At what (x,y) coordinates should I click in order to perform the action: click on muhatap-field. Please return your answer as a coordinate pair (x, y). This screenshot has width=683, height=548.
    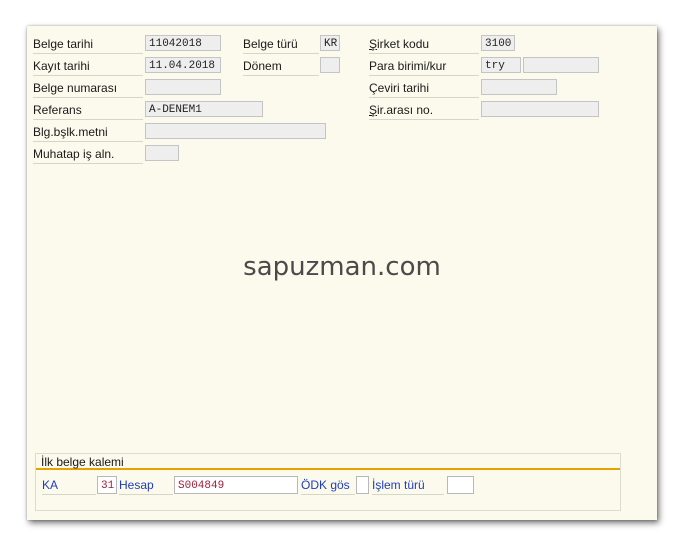
    Looking at the image, I should click on (162, 153).